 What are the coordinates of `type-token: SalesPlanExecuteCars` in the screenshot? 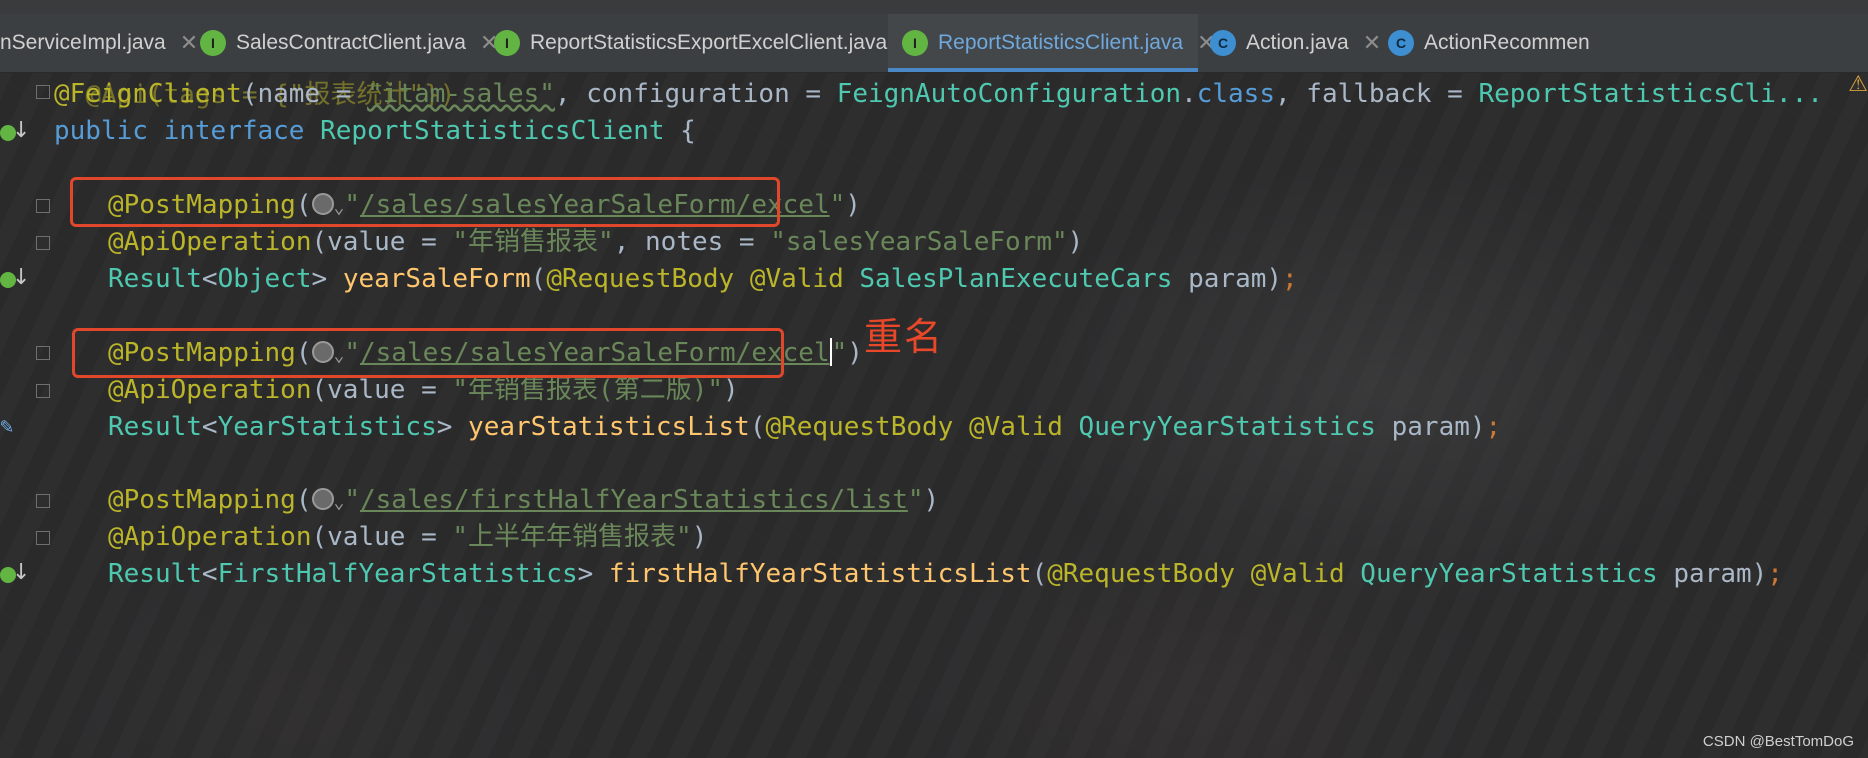 It's located at (1016, 279).